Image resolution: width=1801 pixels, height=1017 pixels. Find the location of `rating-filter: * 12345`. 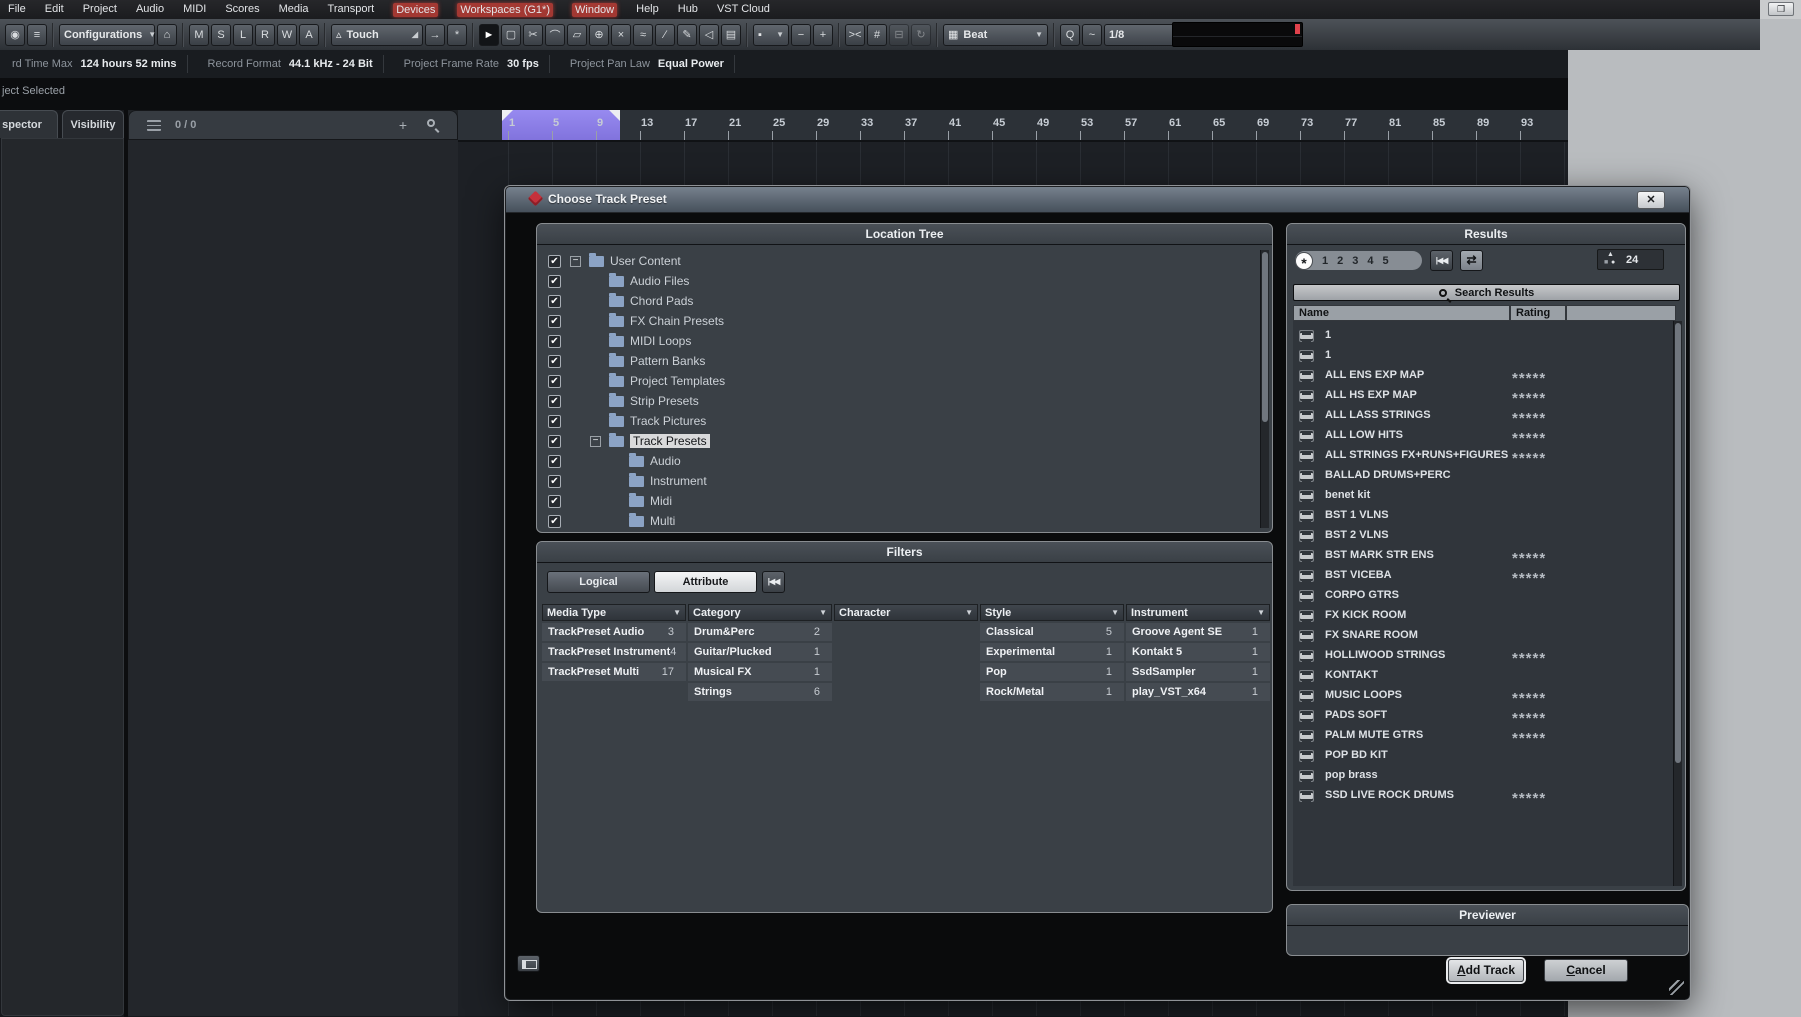

rating-filter: * 12345 is located at coordinates (1358, 261).